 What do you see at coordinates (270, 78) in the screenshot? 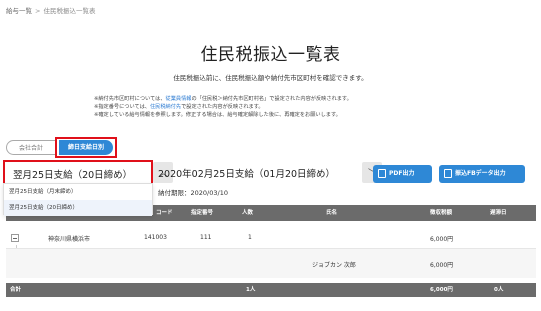
I see `page-subtitle: 住民税振込前に、住民税振込額や納付先市区町村を確認できます。` at bounding box center [270, 78].